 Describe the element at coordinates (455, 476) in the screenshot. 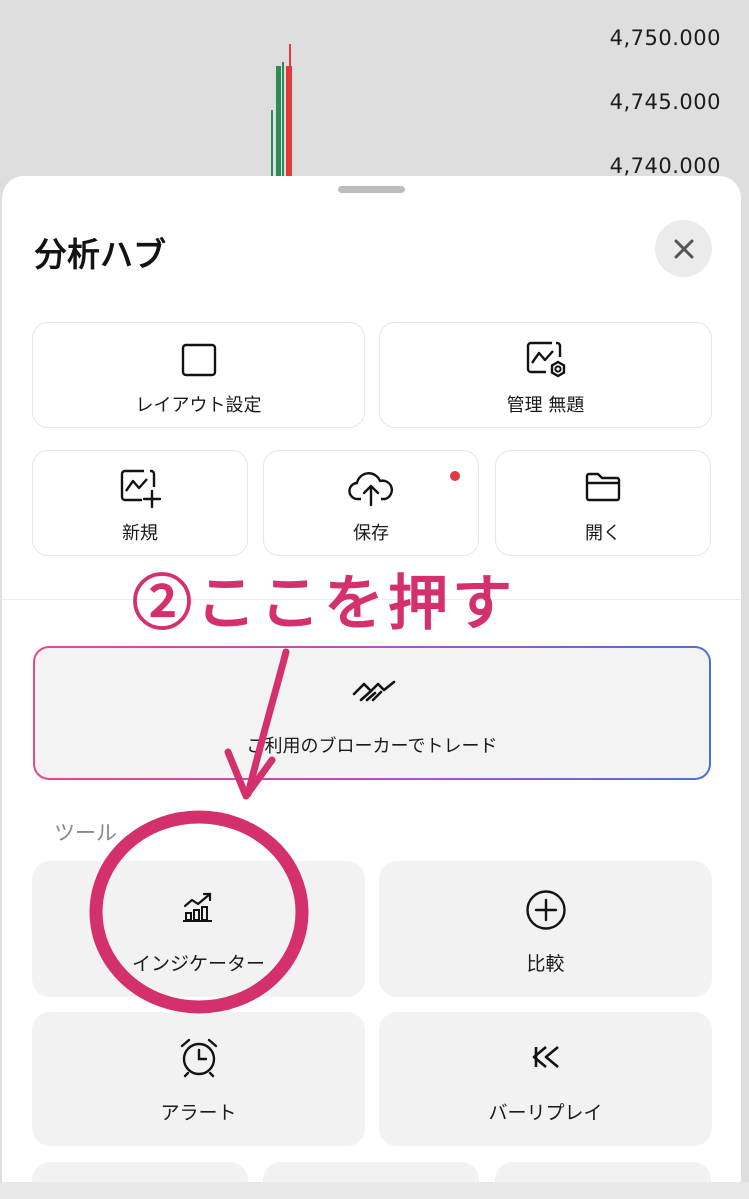

I see `unsaved-indicator-dot` at that location.